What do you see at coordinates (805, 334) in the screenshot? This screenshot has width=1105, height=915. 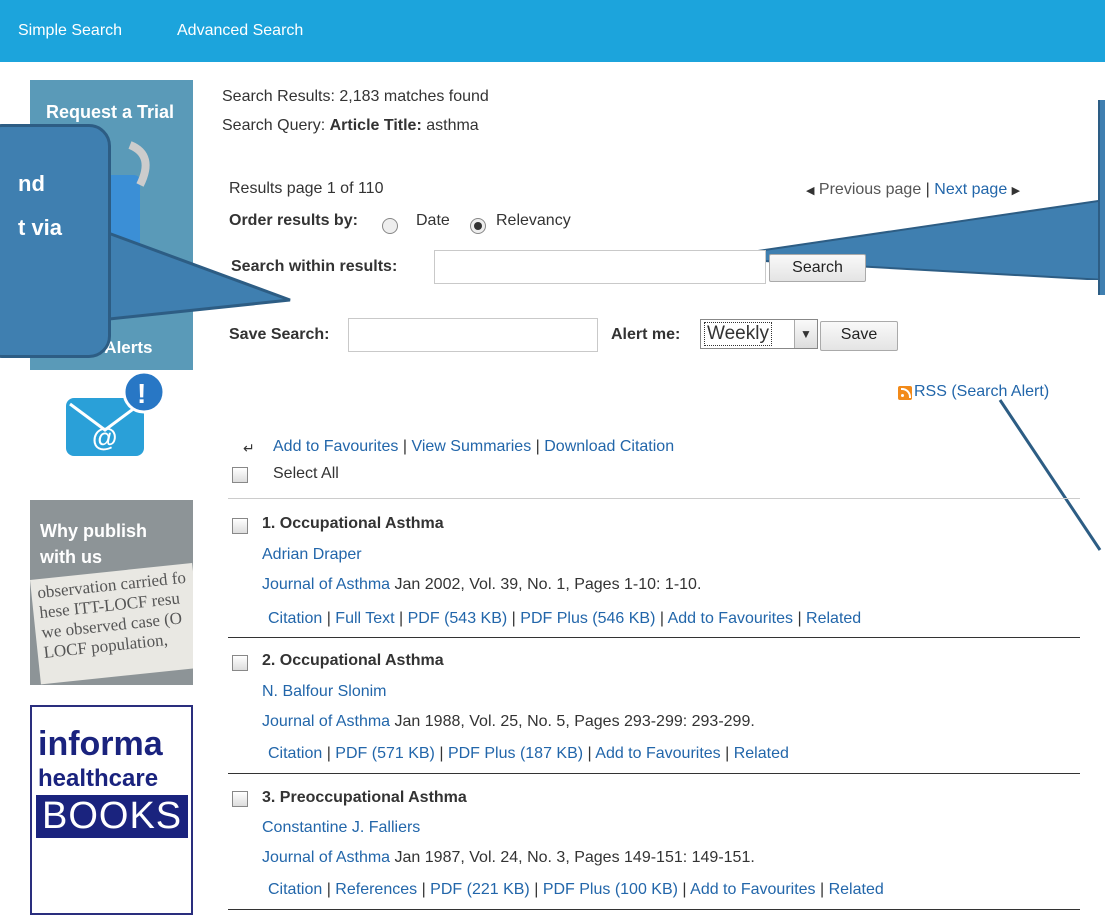 I see `chevron-down-icon: ▼` at bounding box center [805, 334].